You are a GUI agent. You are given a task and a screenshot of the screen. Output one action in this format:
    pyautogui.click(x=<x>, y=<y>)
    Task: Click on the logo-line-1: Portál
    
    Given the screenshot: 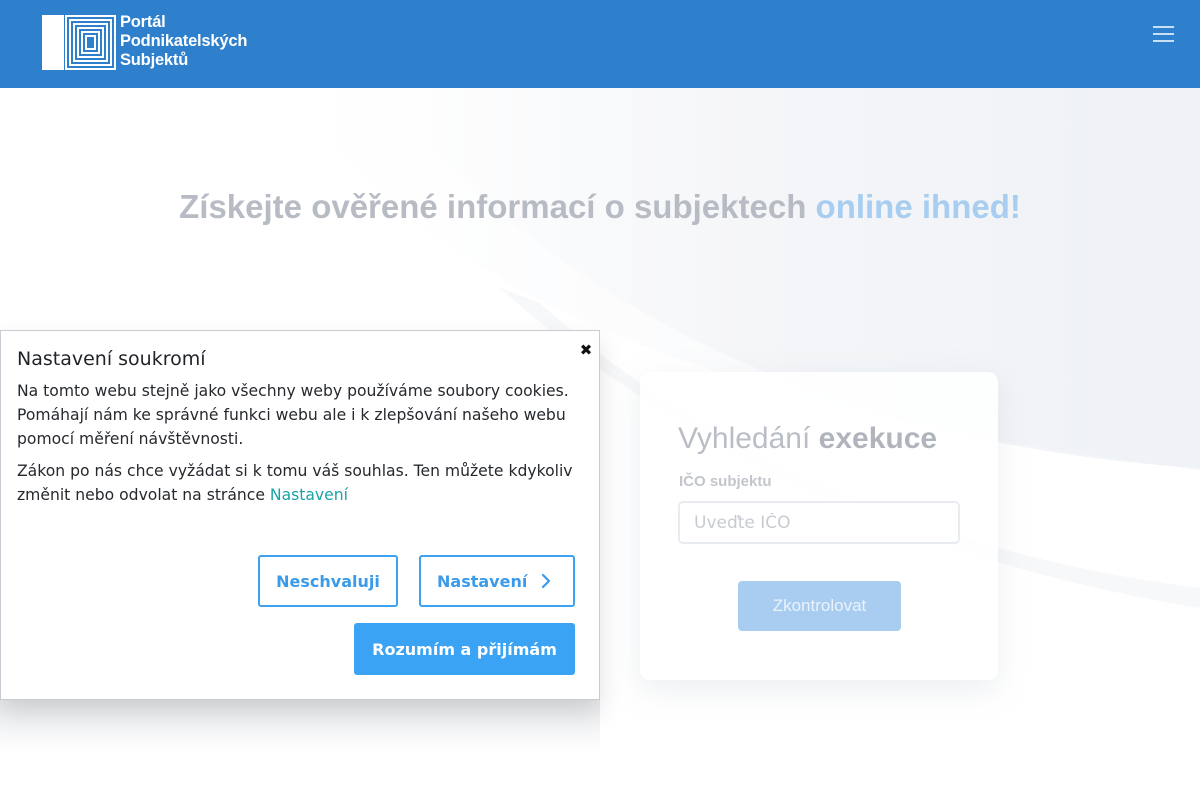 What is the action you would take?
    pyautogui.click(x=143, y=22)
    